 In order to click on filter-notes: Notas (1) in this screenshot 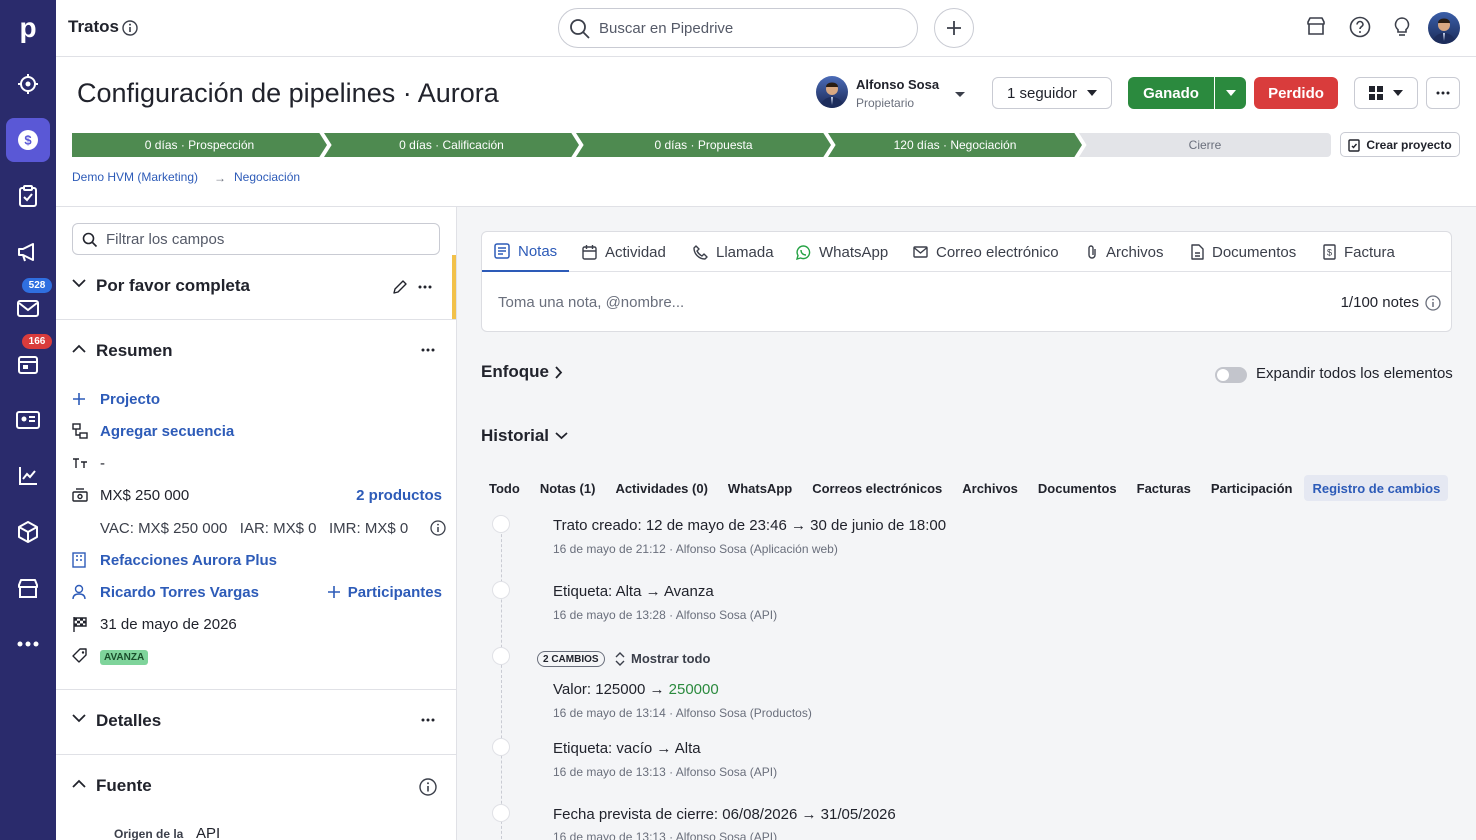, I will do `click(568, 488)`.